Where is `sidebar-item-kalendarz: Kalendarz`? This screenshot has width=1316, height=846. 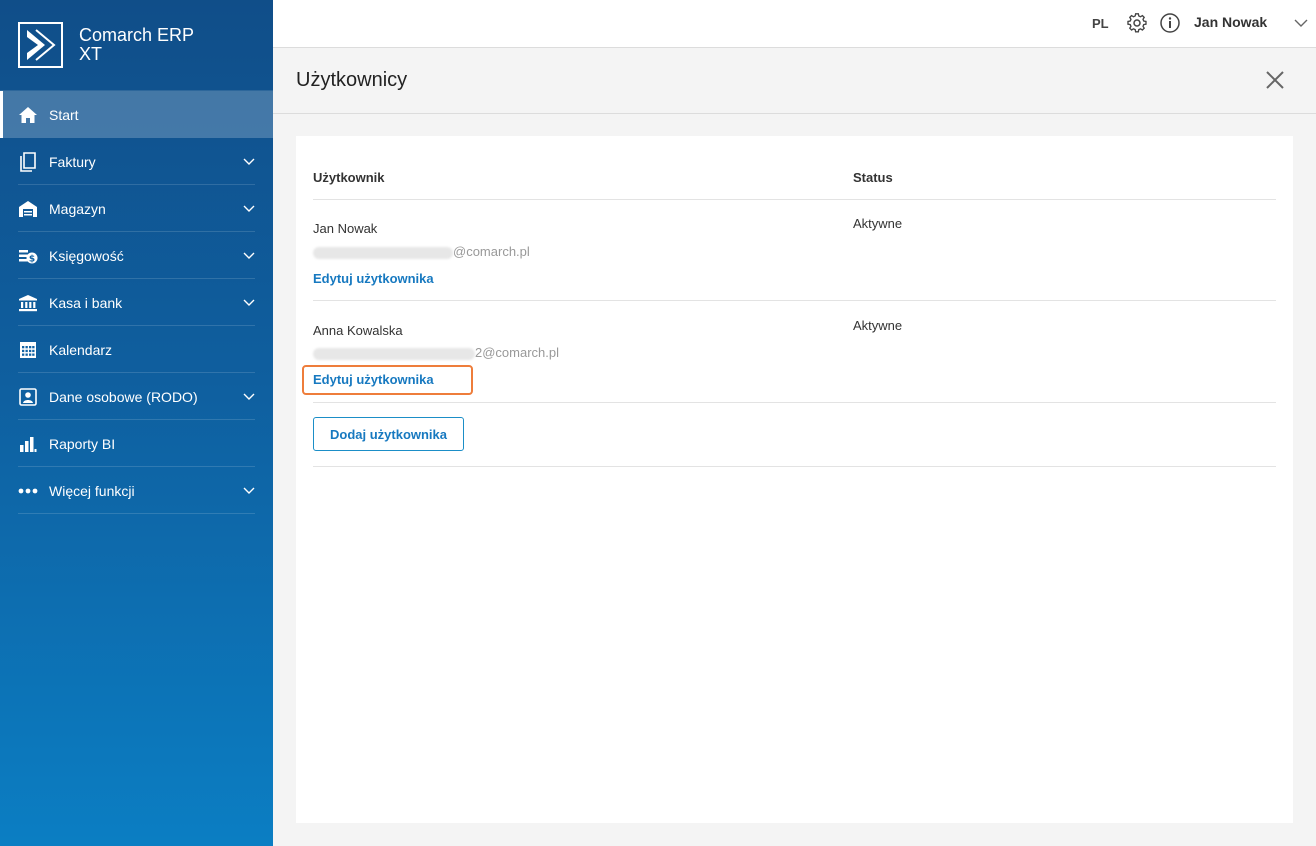
sidebar-item-kalendarz: Kalendarz is located at coordinates (136, 349).